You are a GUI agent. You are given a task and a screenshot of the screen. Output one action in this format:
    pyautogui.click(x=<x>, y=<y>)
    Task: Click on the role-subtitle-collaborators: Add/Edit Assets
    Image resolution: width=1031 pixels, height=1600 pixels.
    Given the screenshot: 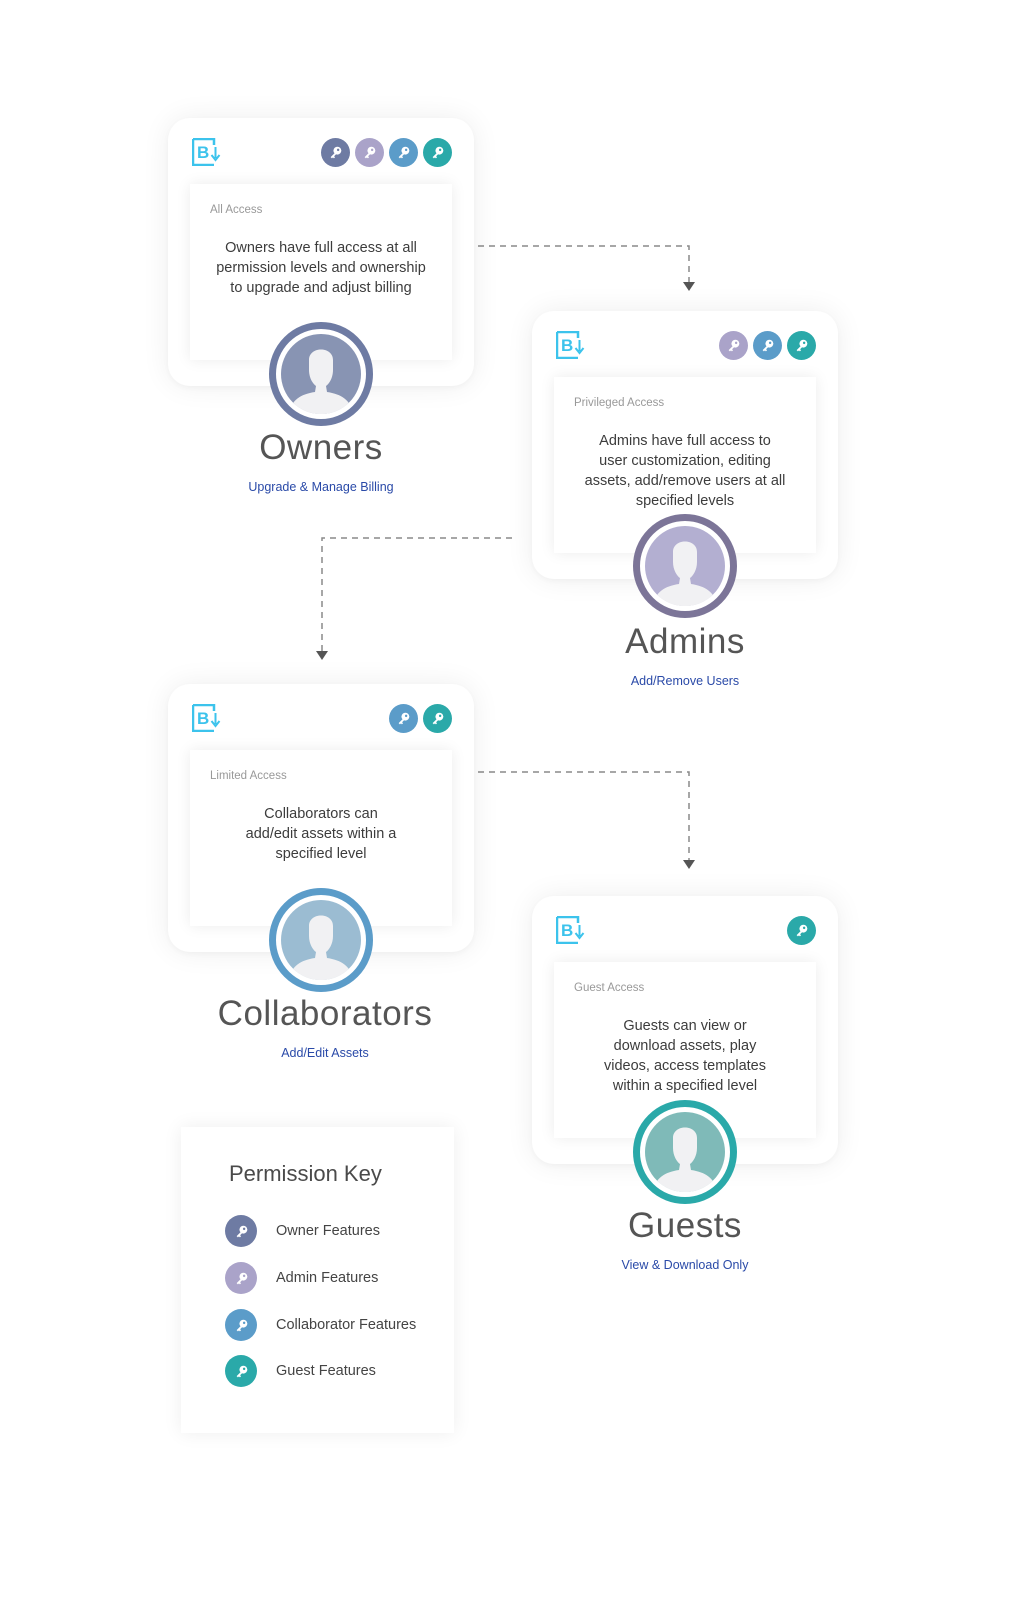 What is the action you would take?
    pyautogui.click(x=325, y=1053)
    